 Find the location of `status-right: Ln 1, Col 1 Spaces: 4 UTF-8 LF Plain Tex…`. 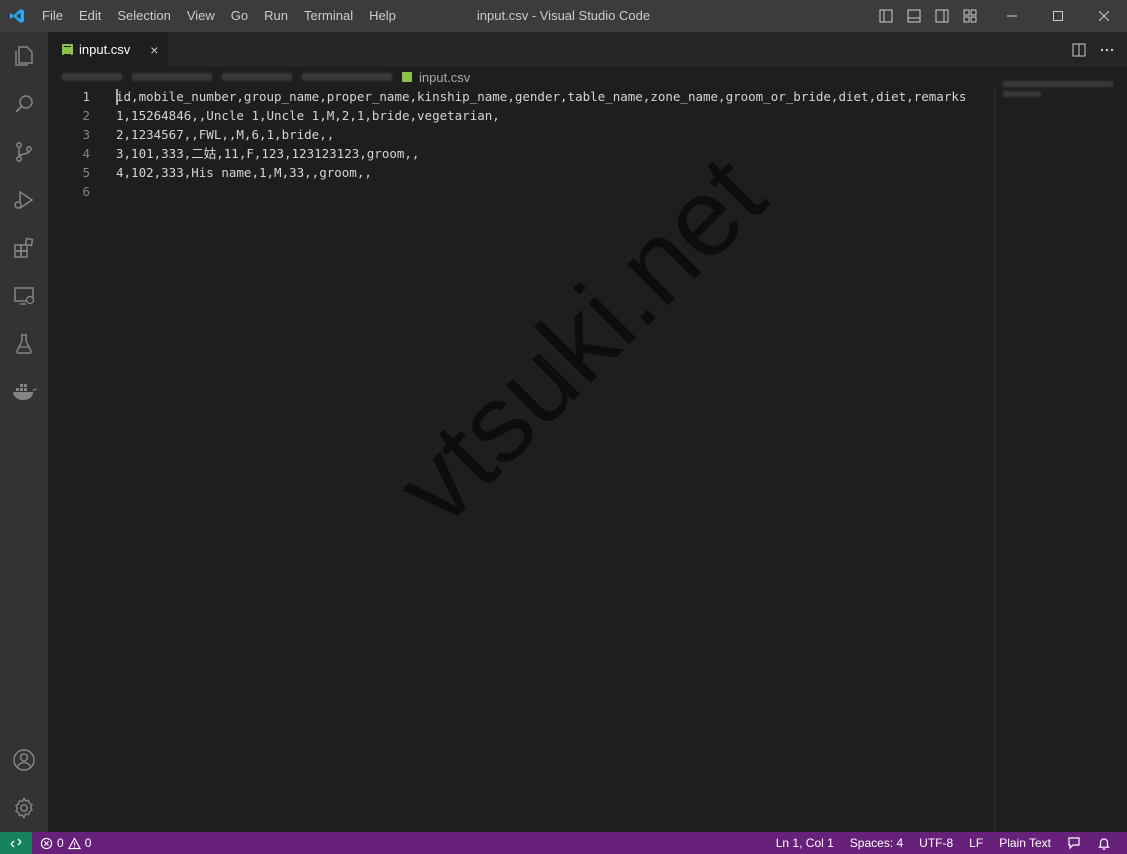

status-right: Ln 1, Col 1 Spaces: 4 UTF-8 LF Plain Tex… is located at coordinates (943, 843).